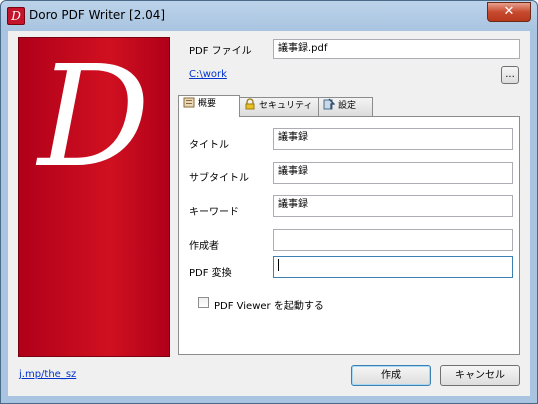 The image size is (538, 404). I want to click on tab-security-label: セキュリティ, so click(286, 106).